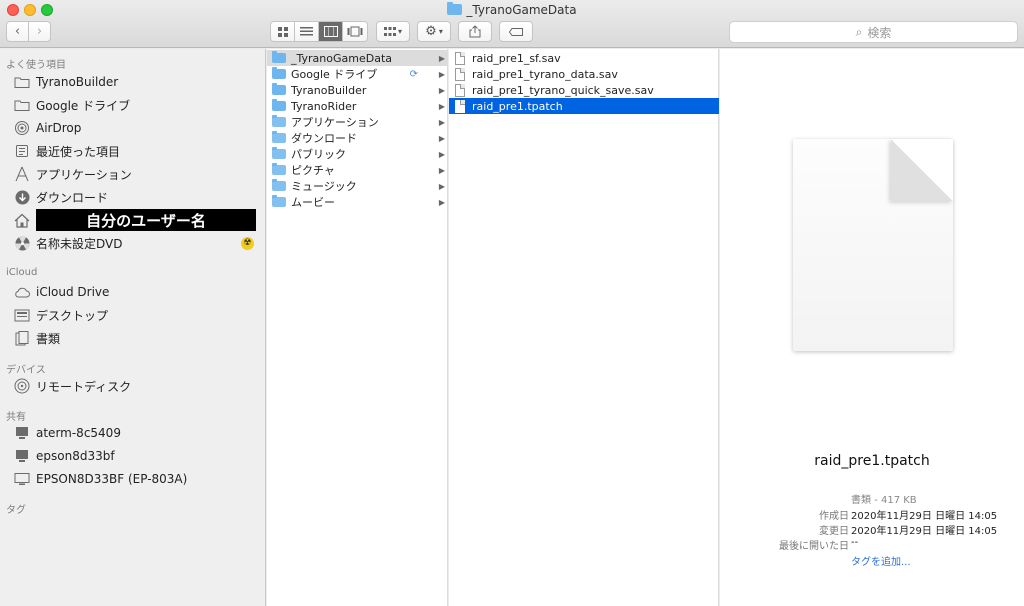  What do you see at coordinates (247, 243) in the screenshot?
I see `eject-icon: ☢` at bounding box center [247, 243].